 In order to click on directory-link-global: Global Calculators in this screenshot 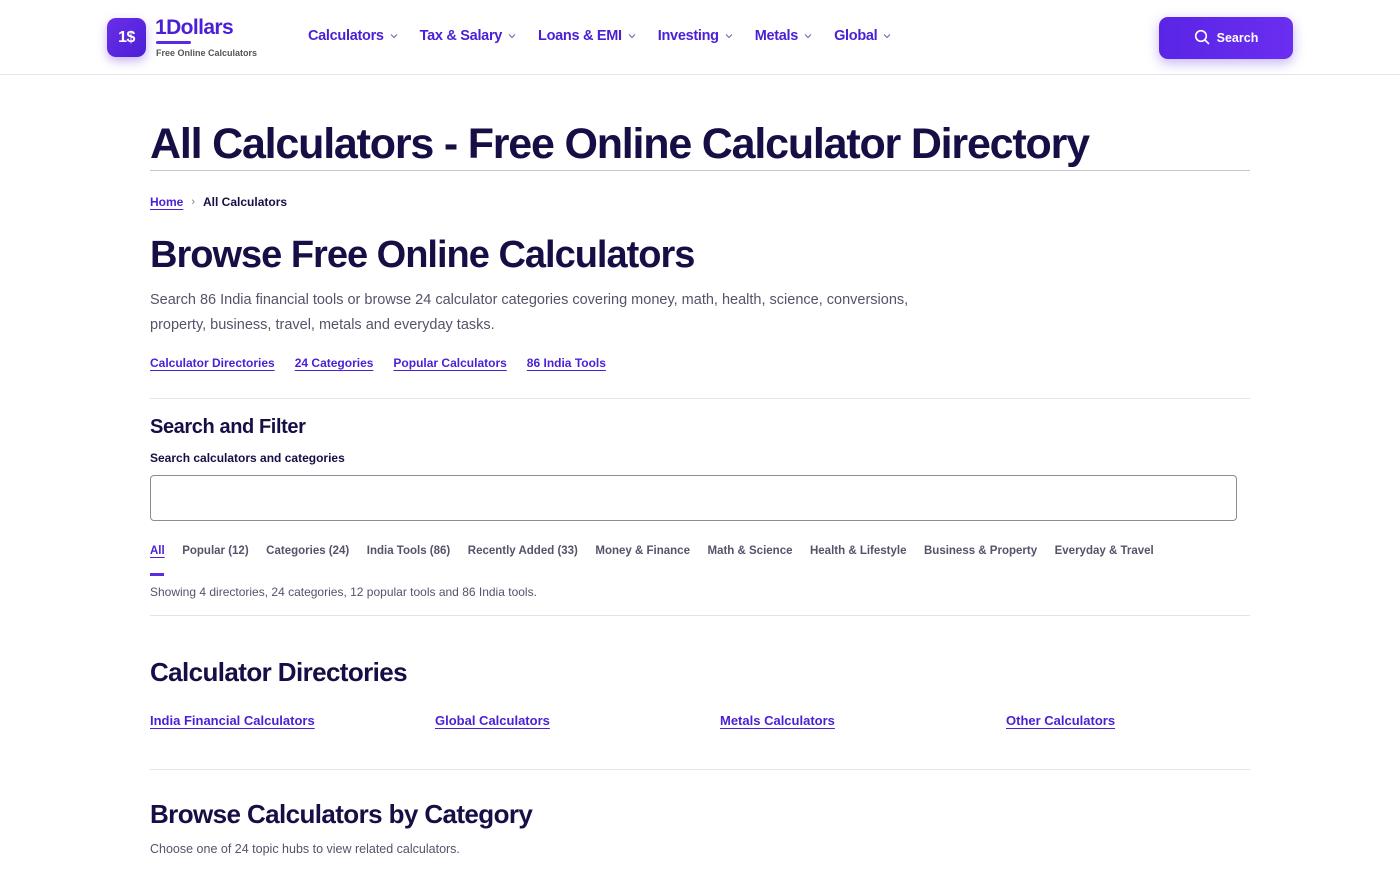, I will do `click(492, 720)`.